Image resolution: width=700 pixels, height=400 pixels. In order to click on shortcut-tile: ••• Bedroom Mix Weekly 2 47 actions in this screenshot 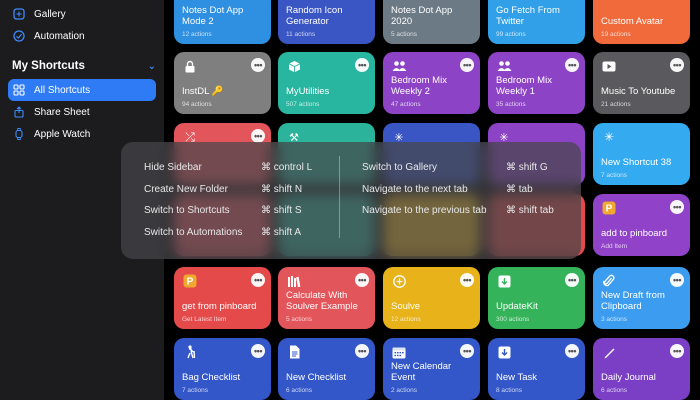, I will do `click(431, 83)`.